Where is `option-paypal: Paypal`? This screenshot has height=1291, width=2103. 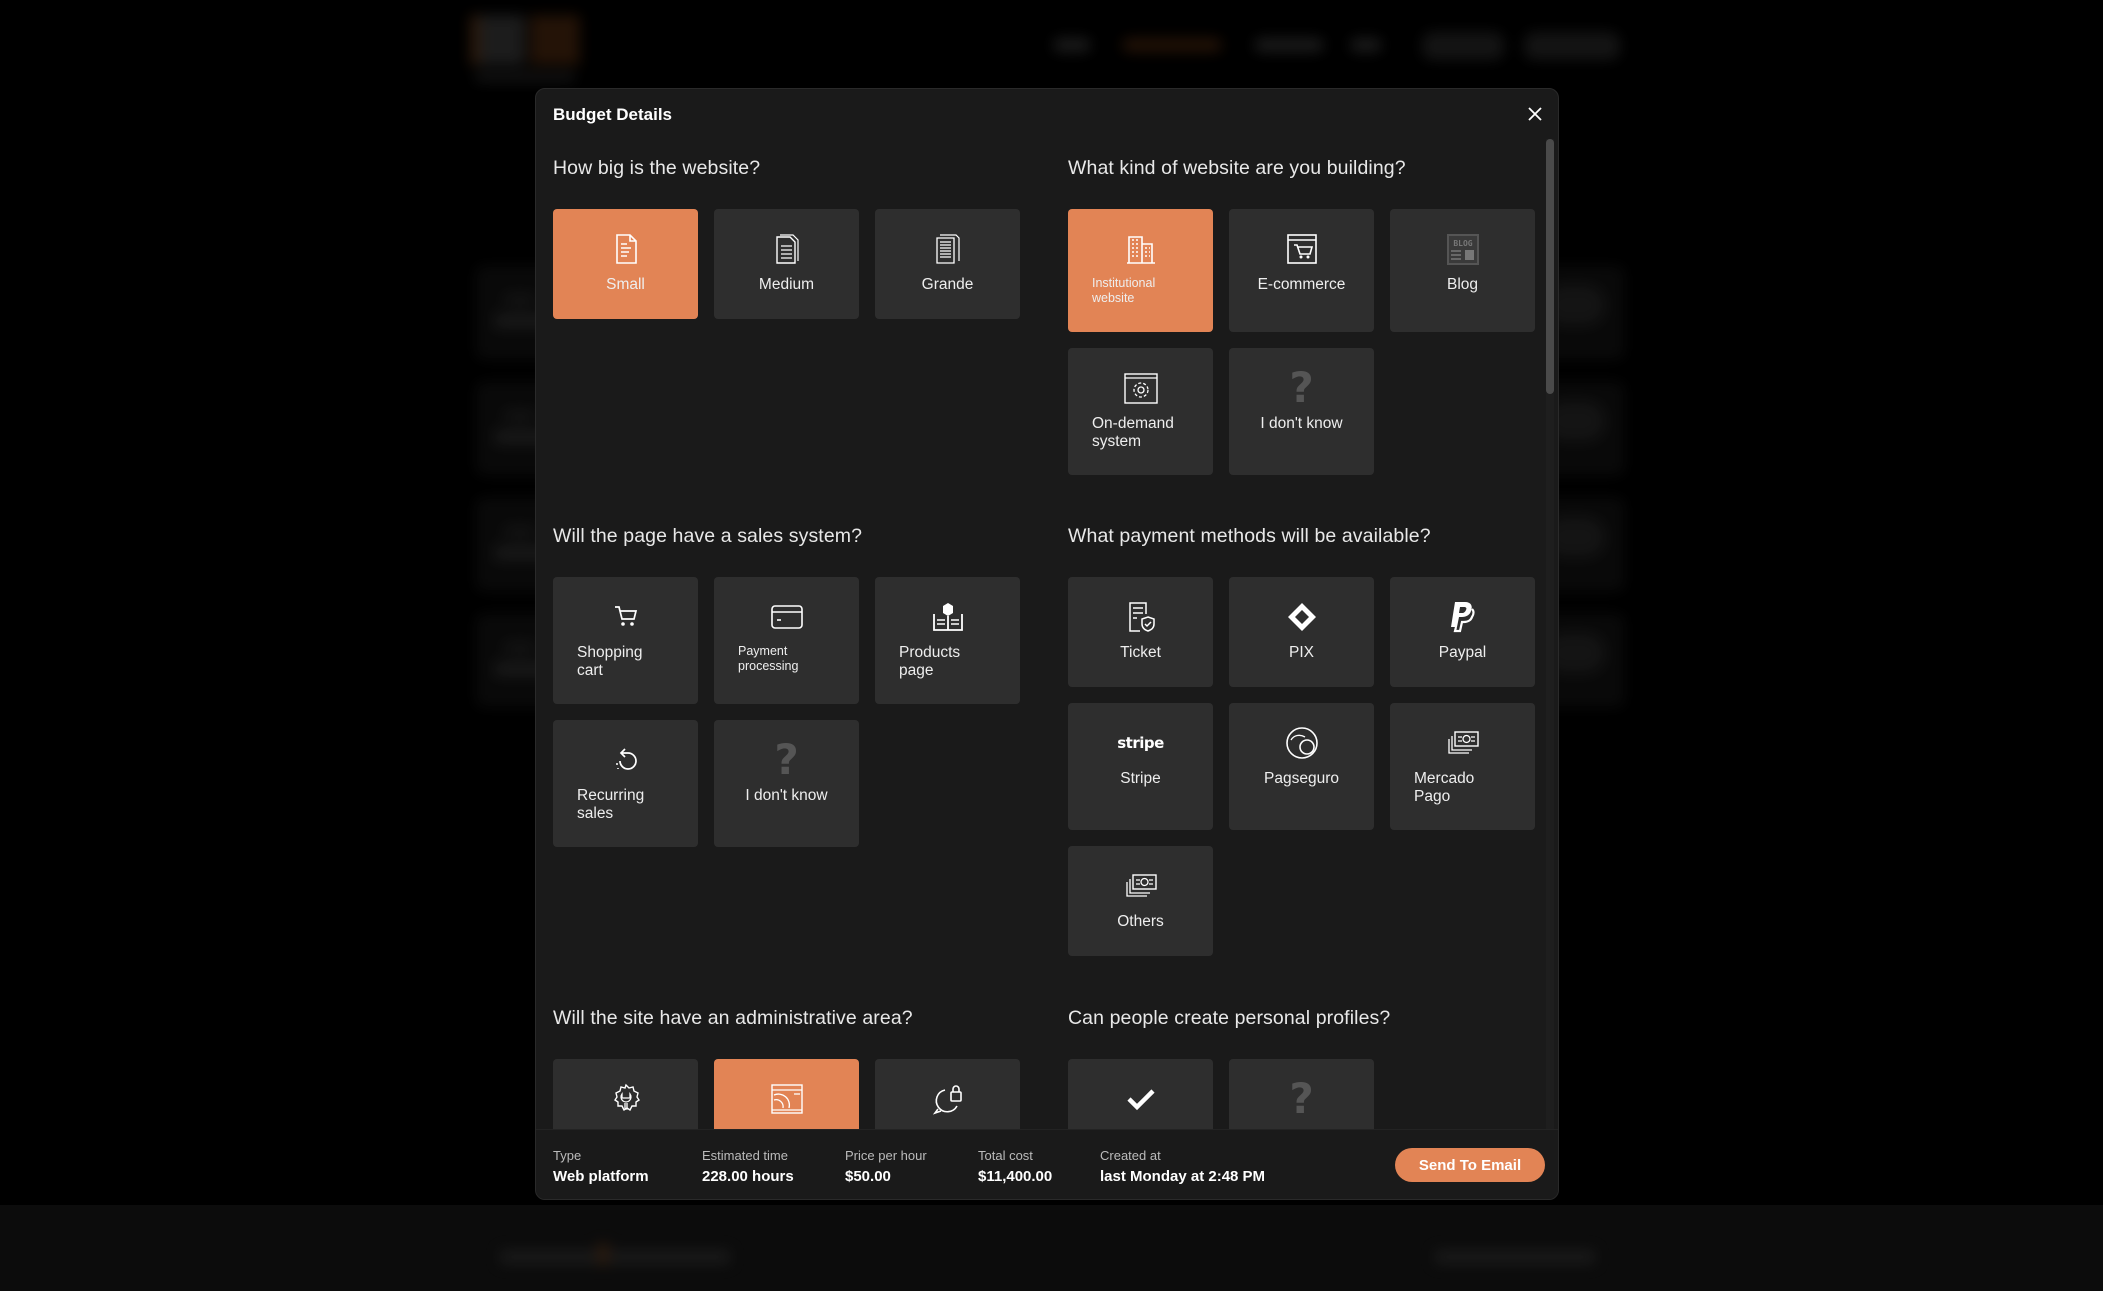
option-paypal: Paypal is located at coordinates (1462, 632).